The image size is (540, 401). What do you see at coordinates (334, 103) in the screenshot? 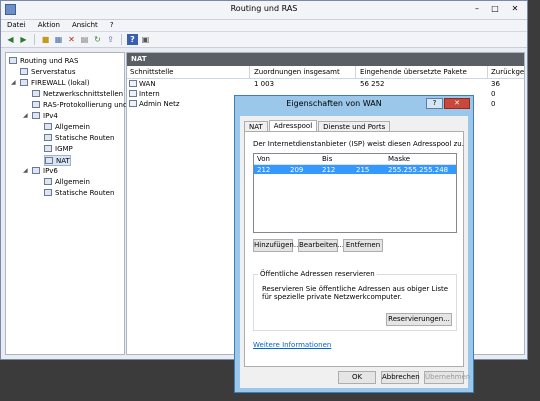
I see `dialog-title: Eigenschaften von WAN` at bounding box center [334, 103].